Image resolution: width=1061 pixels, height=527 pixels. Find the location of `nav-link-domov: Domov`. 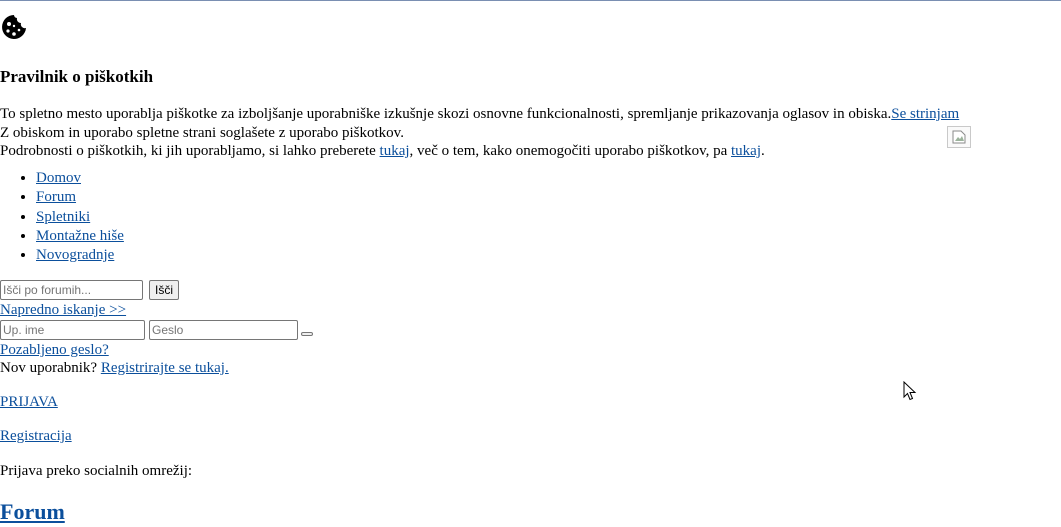

nav-link-domov: Domov is located at coordinates (58, 178).